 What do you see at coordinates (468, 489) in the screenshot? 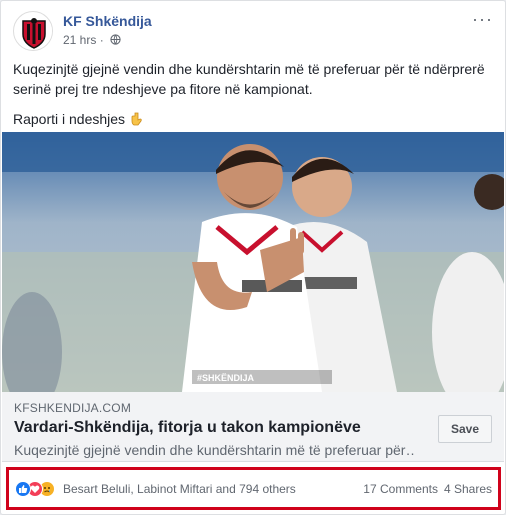
I see `shares-count: 4 Shares` at bounding box center [468, 489].